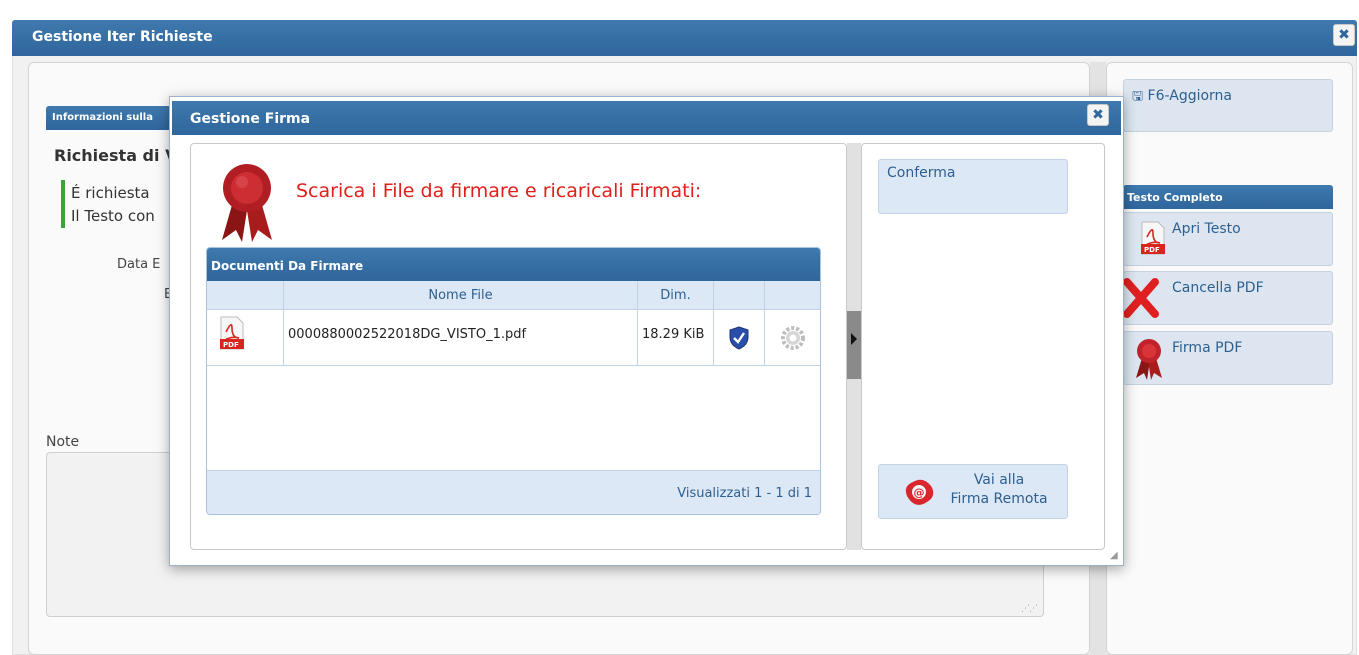 The height and width of the screenshot is (655, 1359). I want to click on row-action-cell, so click(792, 338).